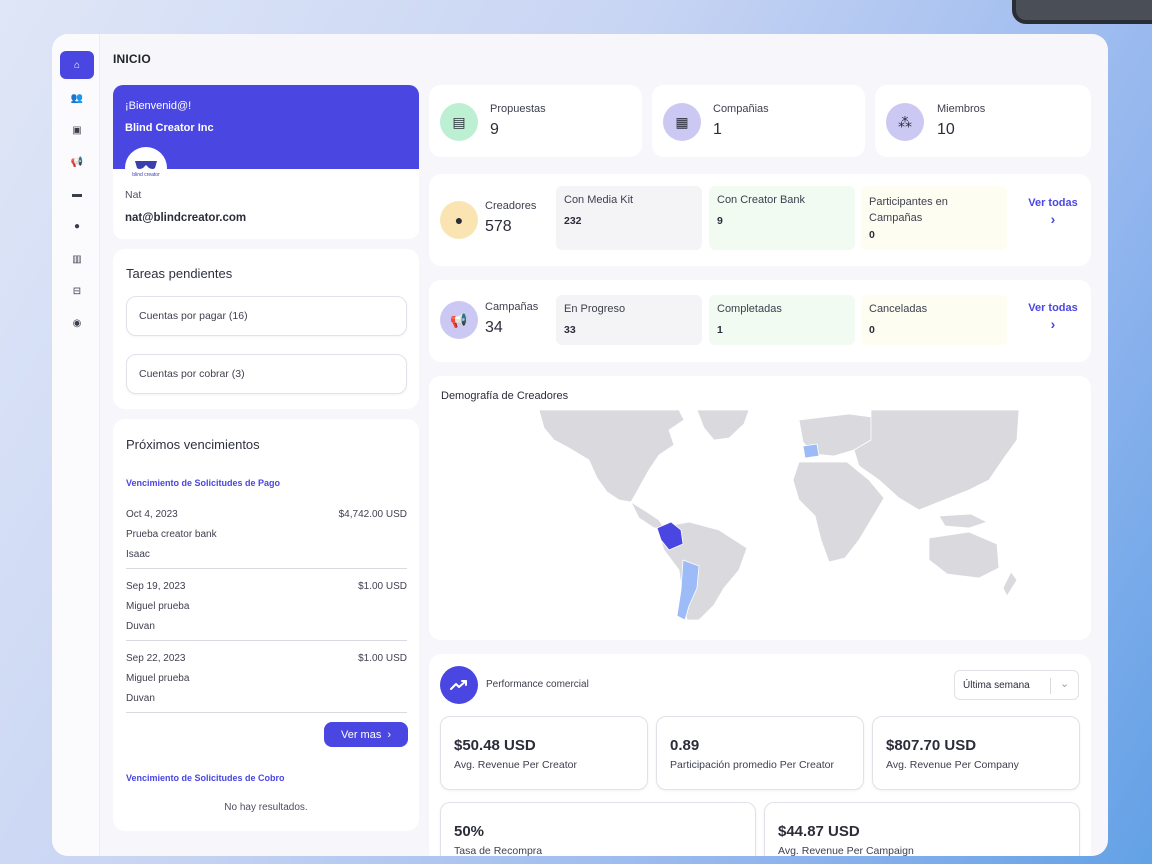  I want to click on users-icon: 👥, so click(77, 98).